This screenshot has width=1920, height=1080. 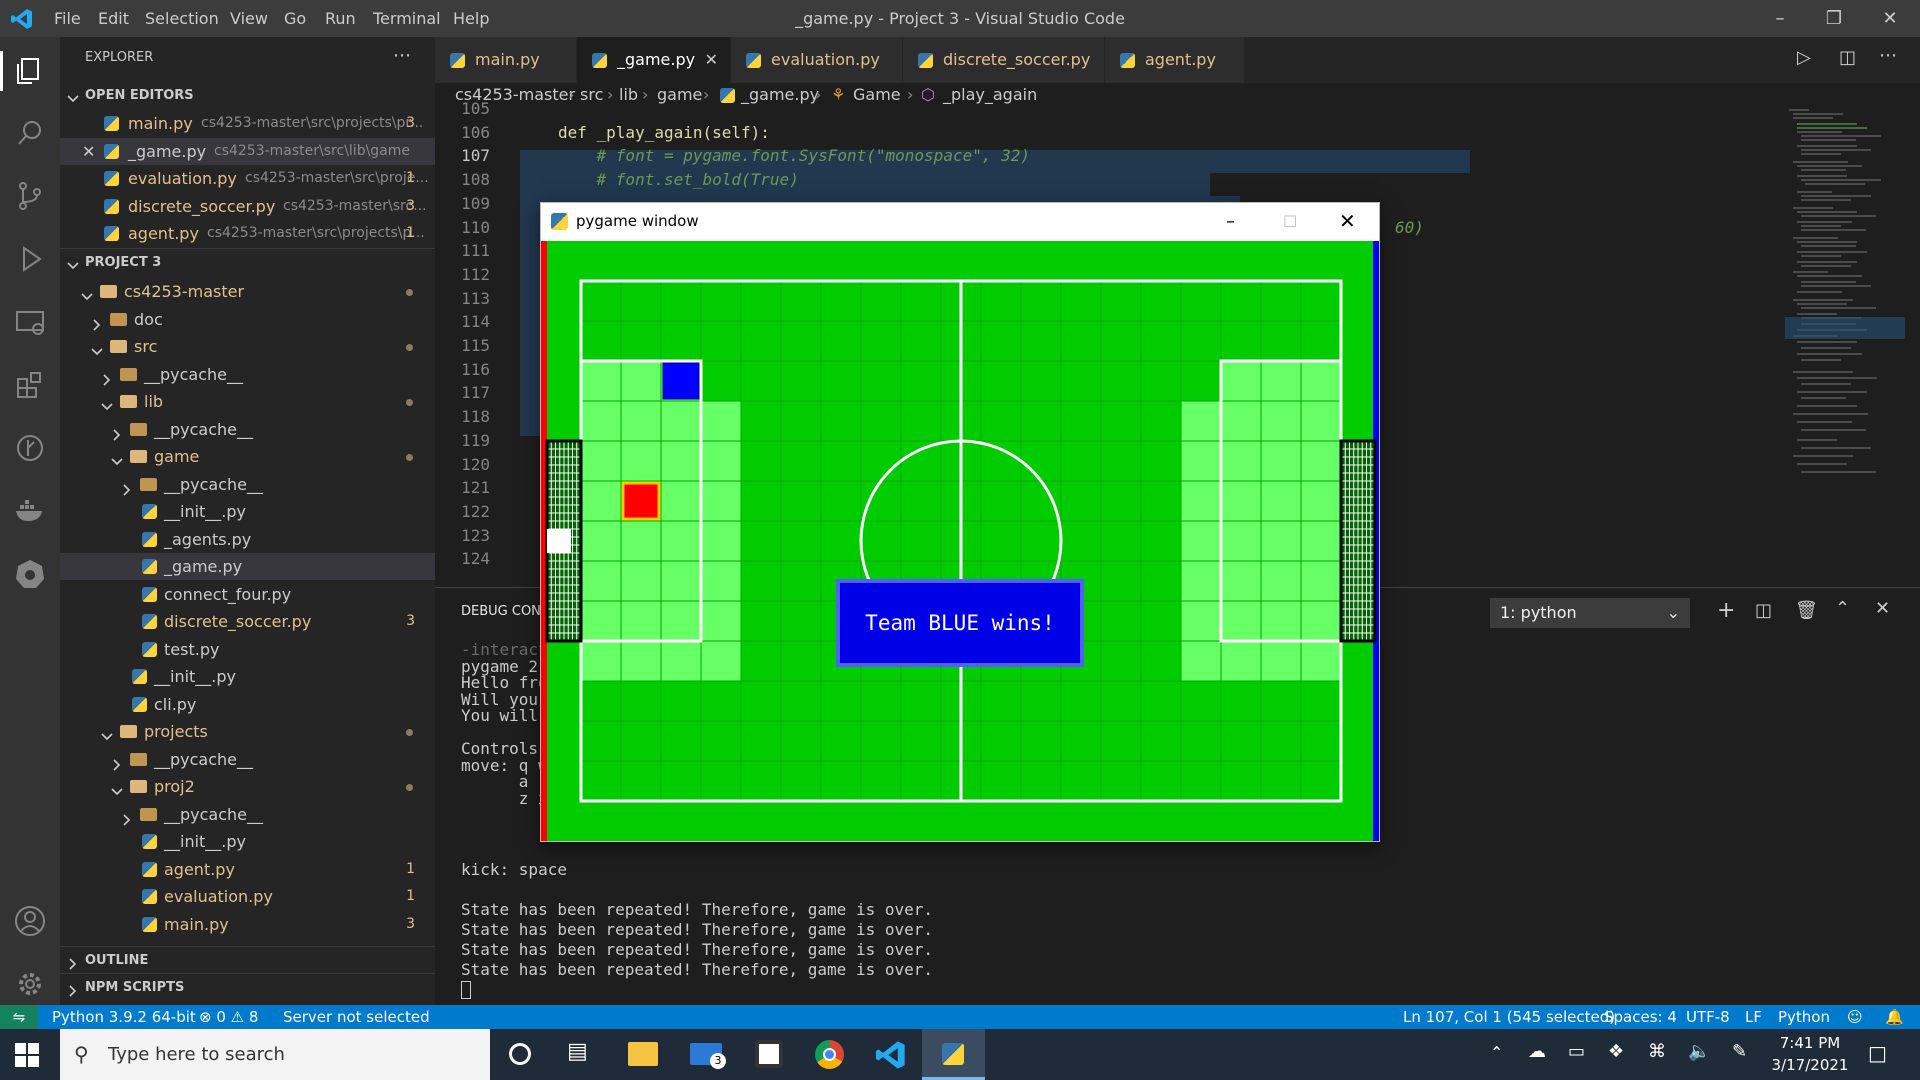 What do you see at coordinates (30, 71) in the screenshot?
I see `explorer-icon` at bounding box center [30, 71].